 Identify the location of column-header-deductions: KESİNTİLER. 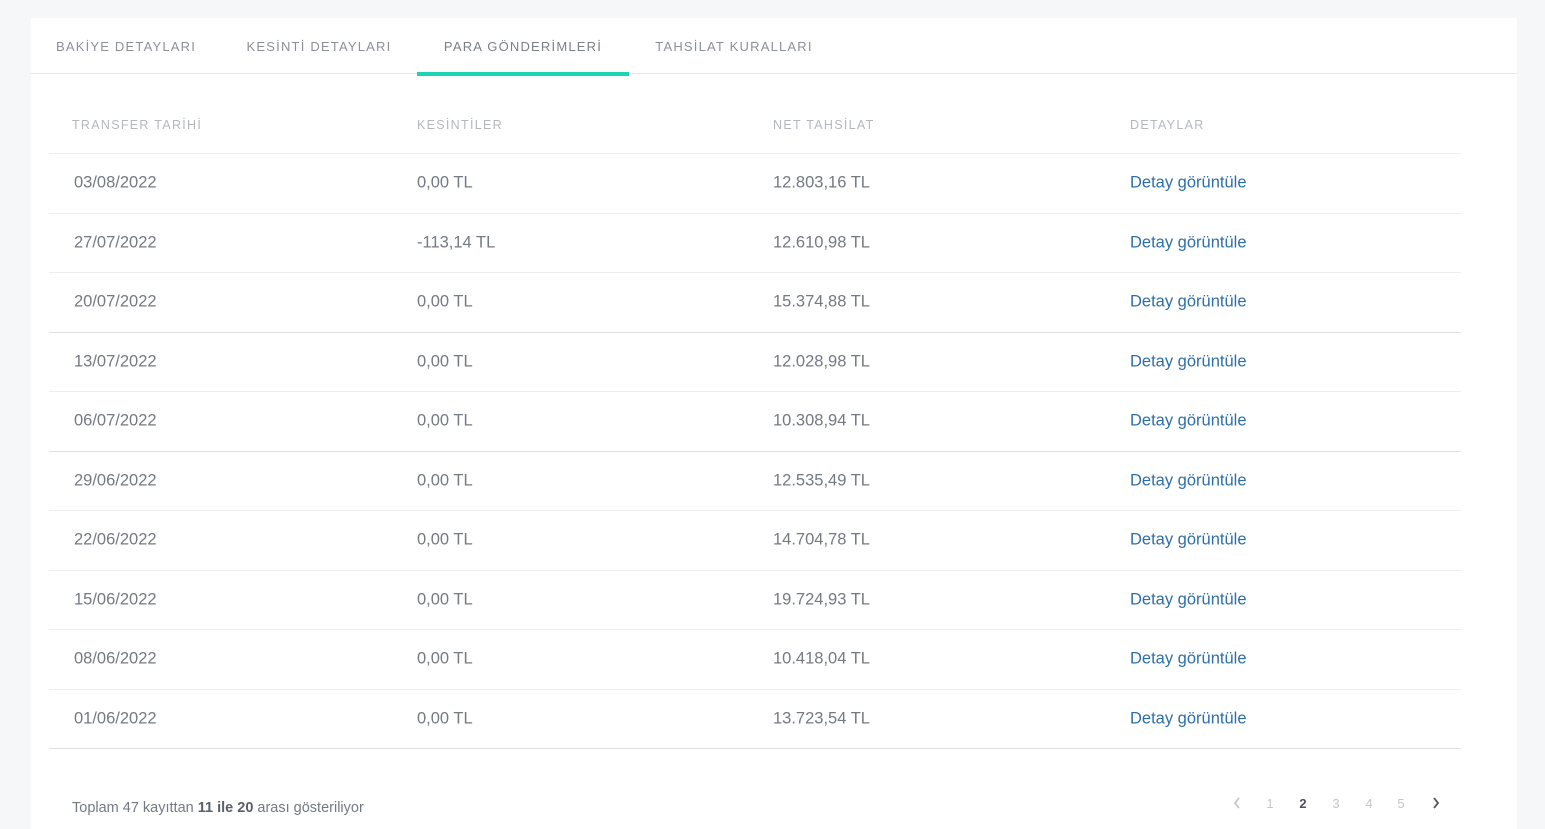
(460, 125).